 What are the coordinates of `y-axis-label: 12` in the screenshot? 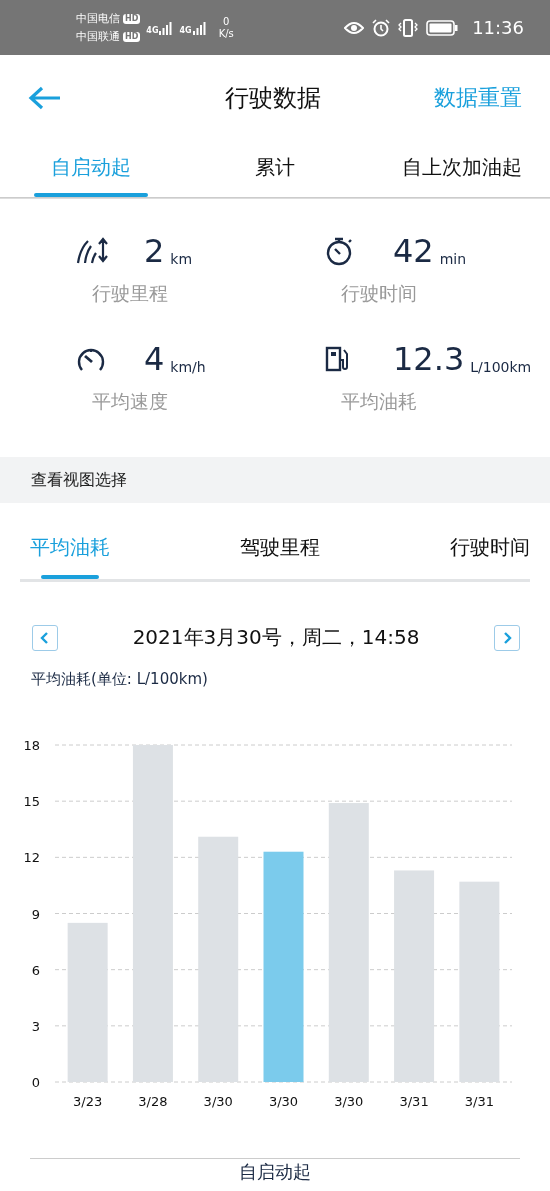 It's located at (31, 858).